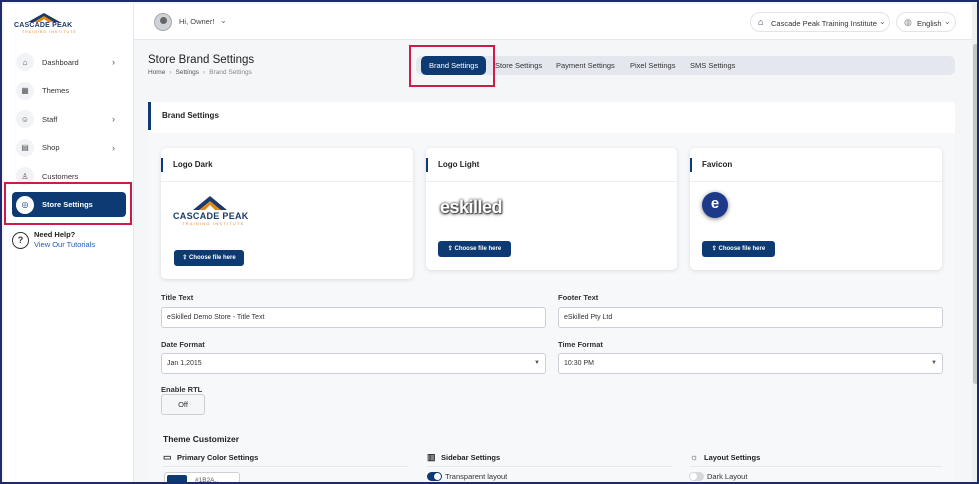  Describe the element at coordinates (25, 90) in the screenshot. I see `themes-icon: ▦` at that location.